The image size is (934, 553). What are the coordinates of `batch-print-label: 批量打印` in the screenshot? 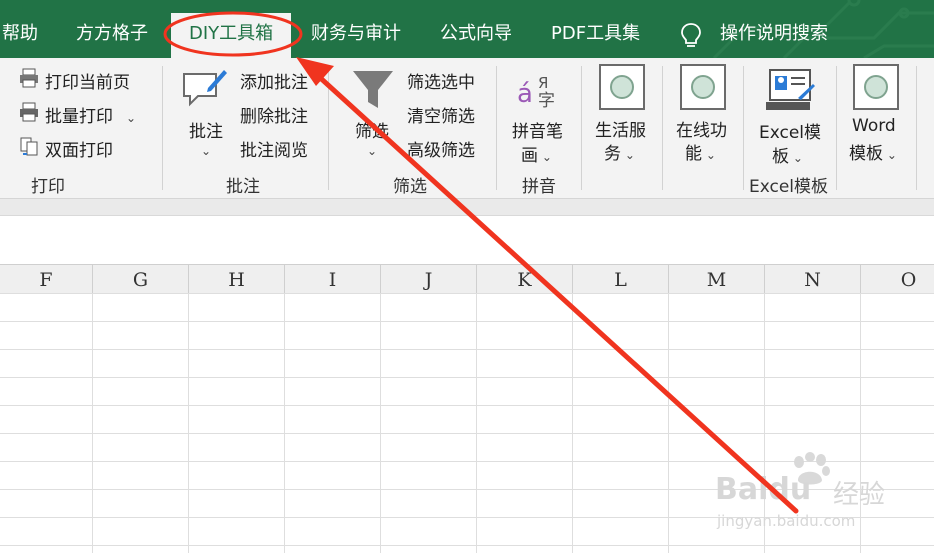 It's located at (79, 117).